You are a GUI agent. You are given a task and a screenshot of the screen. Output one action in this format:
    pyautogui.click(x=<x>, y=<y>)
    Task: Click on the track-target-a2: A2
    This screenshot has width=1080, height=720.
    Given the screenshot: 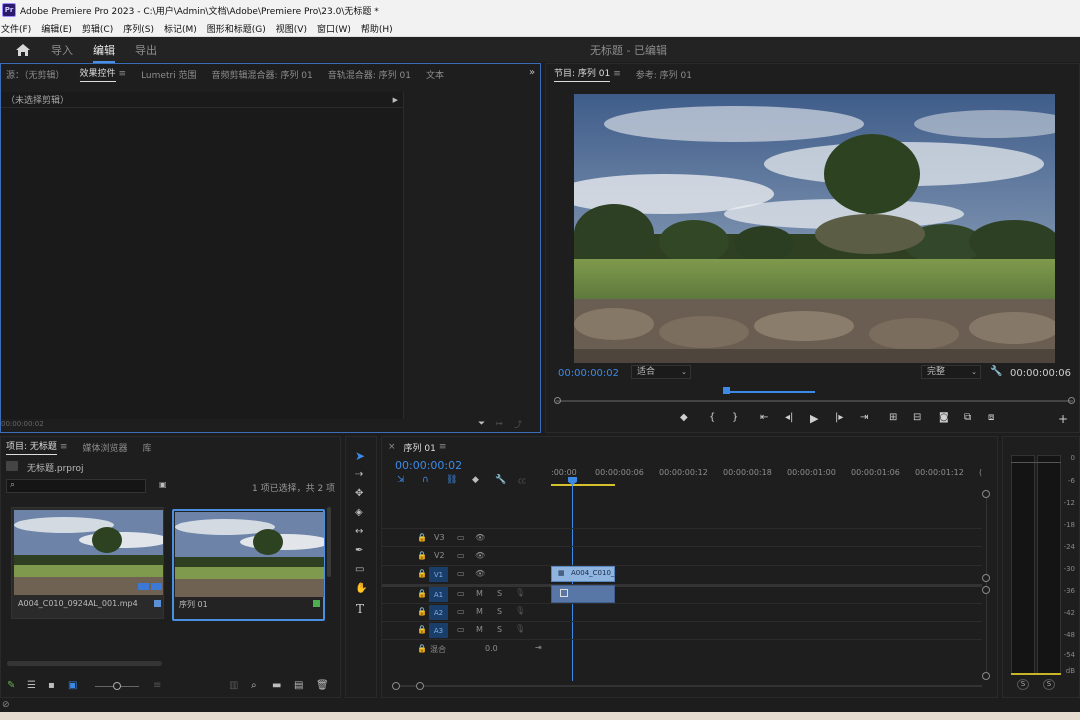 What is the action you would take?
    pyautogui.click(x=438, y=612)
    